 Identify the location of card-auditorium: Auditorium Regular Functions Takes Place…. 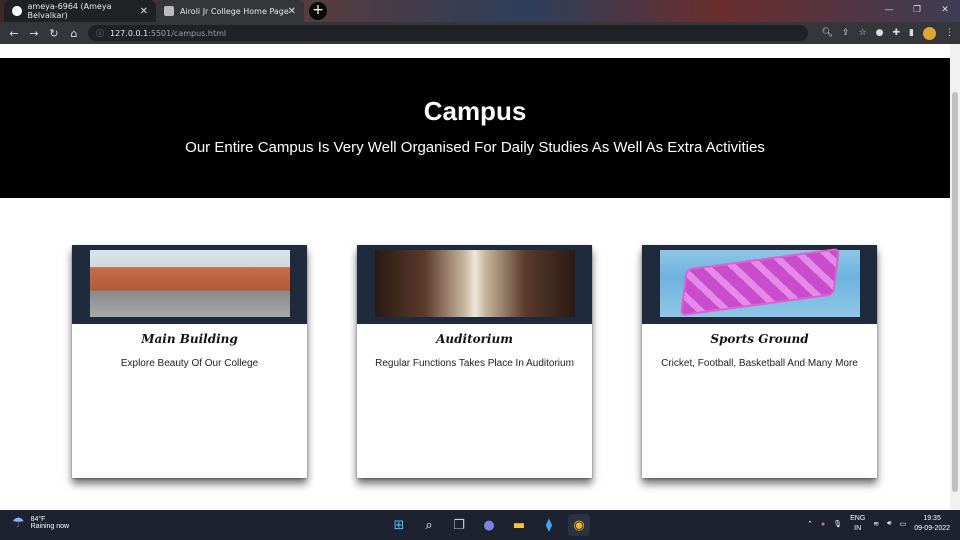
(474, 361).